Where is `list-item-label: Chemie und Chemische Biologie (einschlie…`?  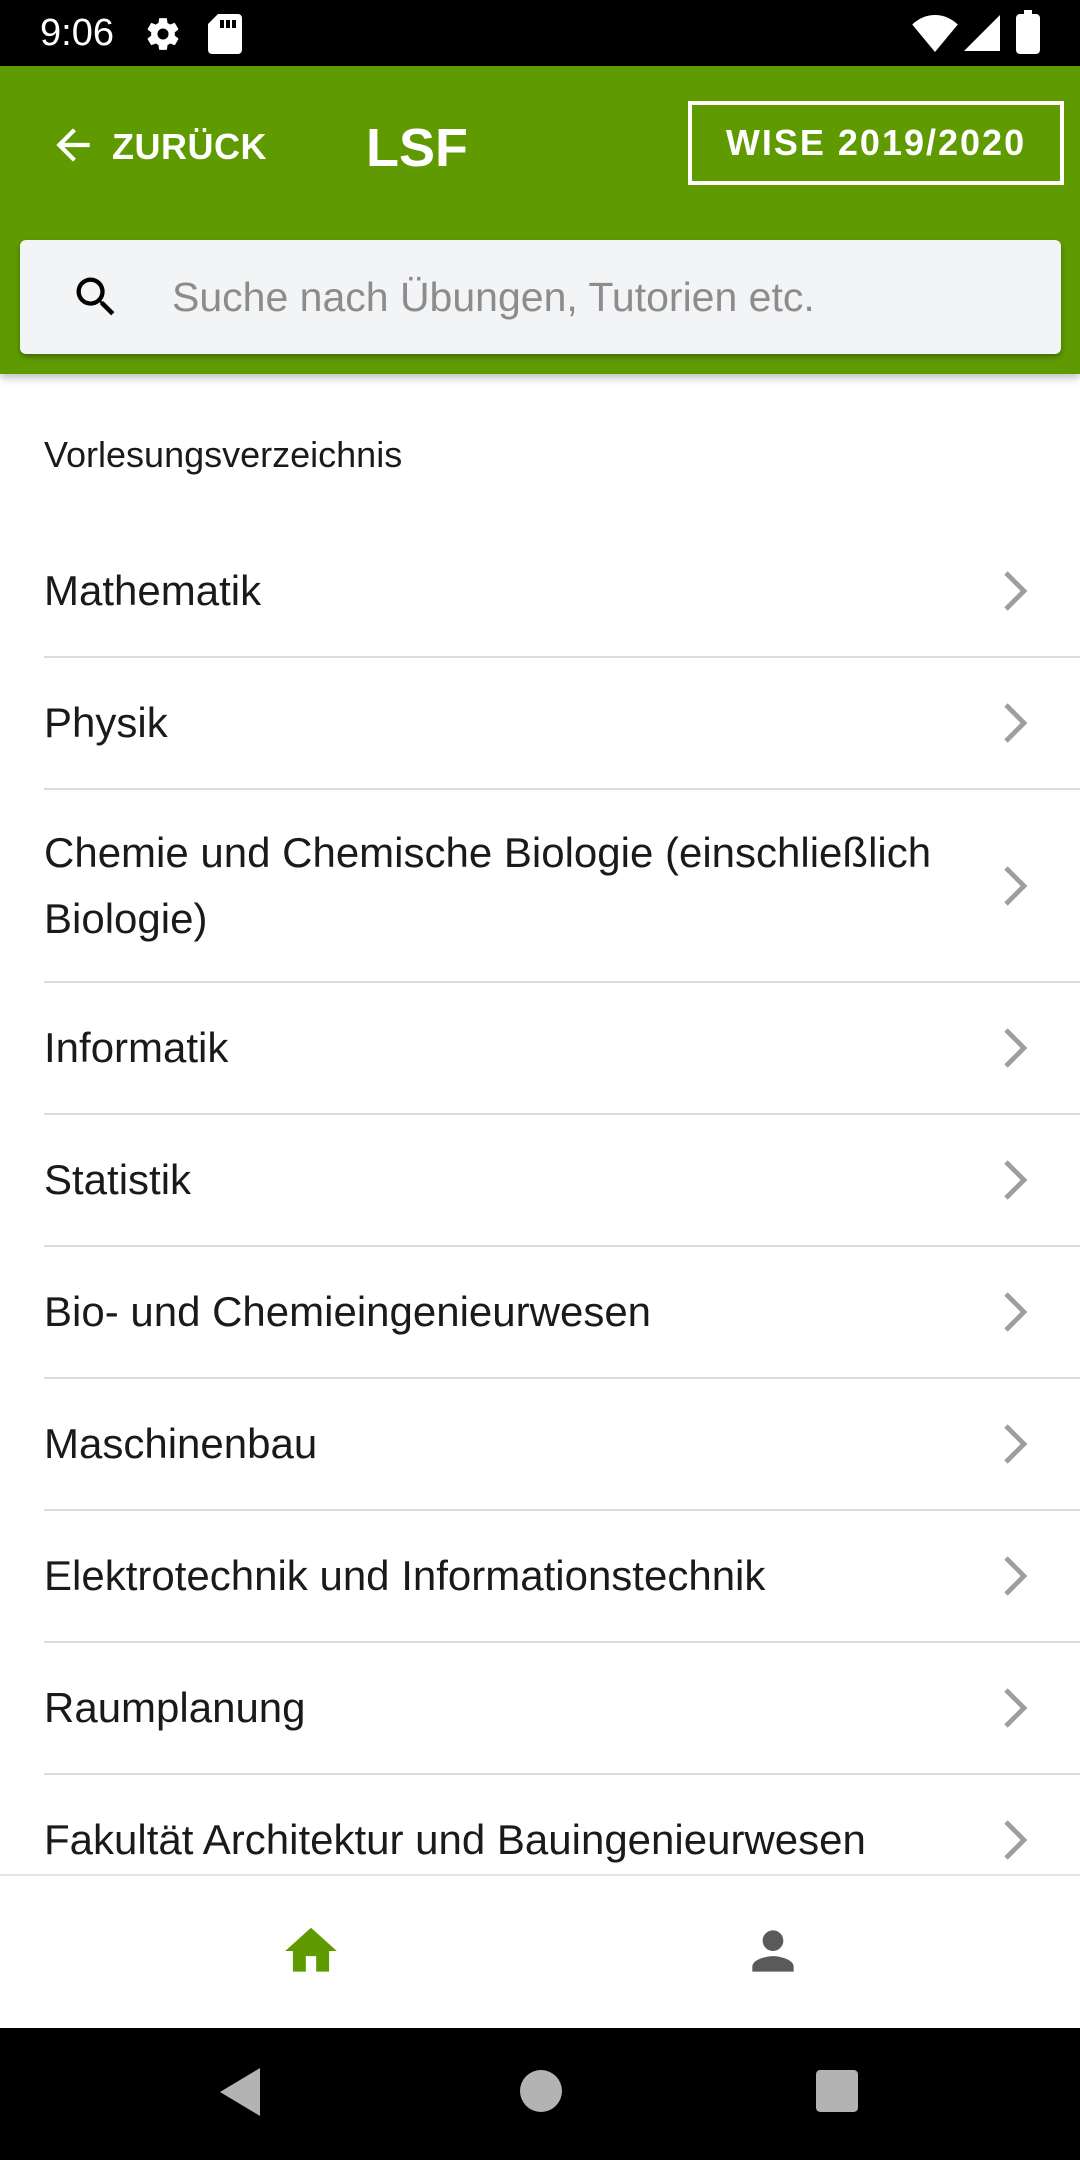
list-item-label: Chemie und Chemische Biologie (einschlie… is located at coordinates (488, 885).